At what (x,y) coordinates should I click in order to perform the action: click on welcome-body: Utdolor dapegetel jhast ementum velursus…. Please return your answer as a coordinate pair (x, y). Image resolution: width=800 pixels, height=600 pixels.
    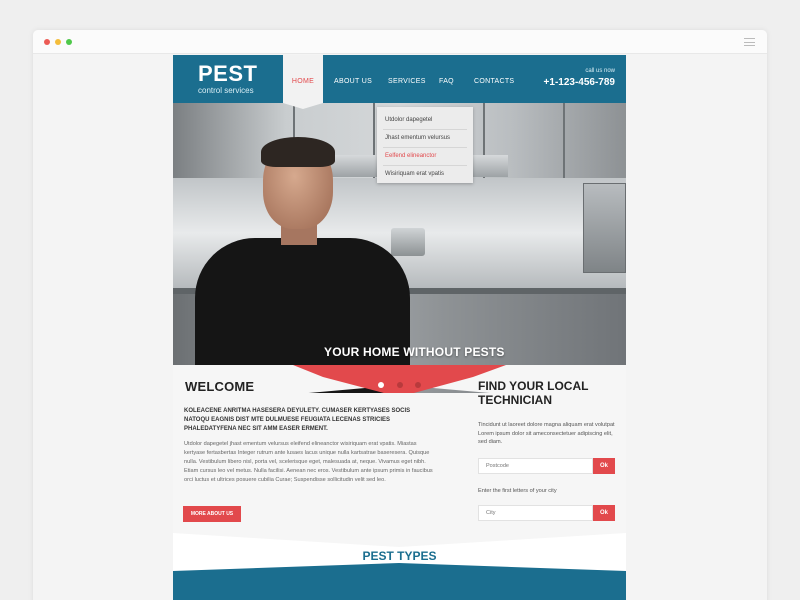
    Looking at the image, I should click on (308, 462).